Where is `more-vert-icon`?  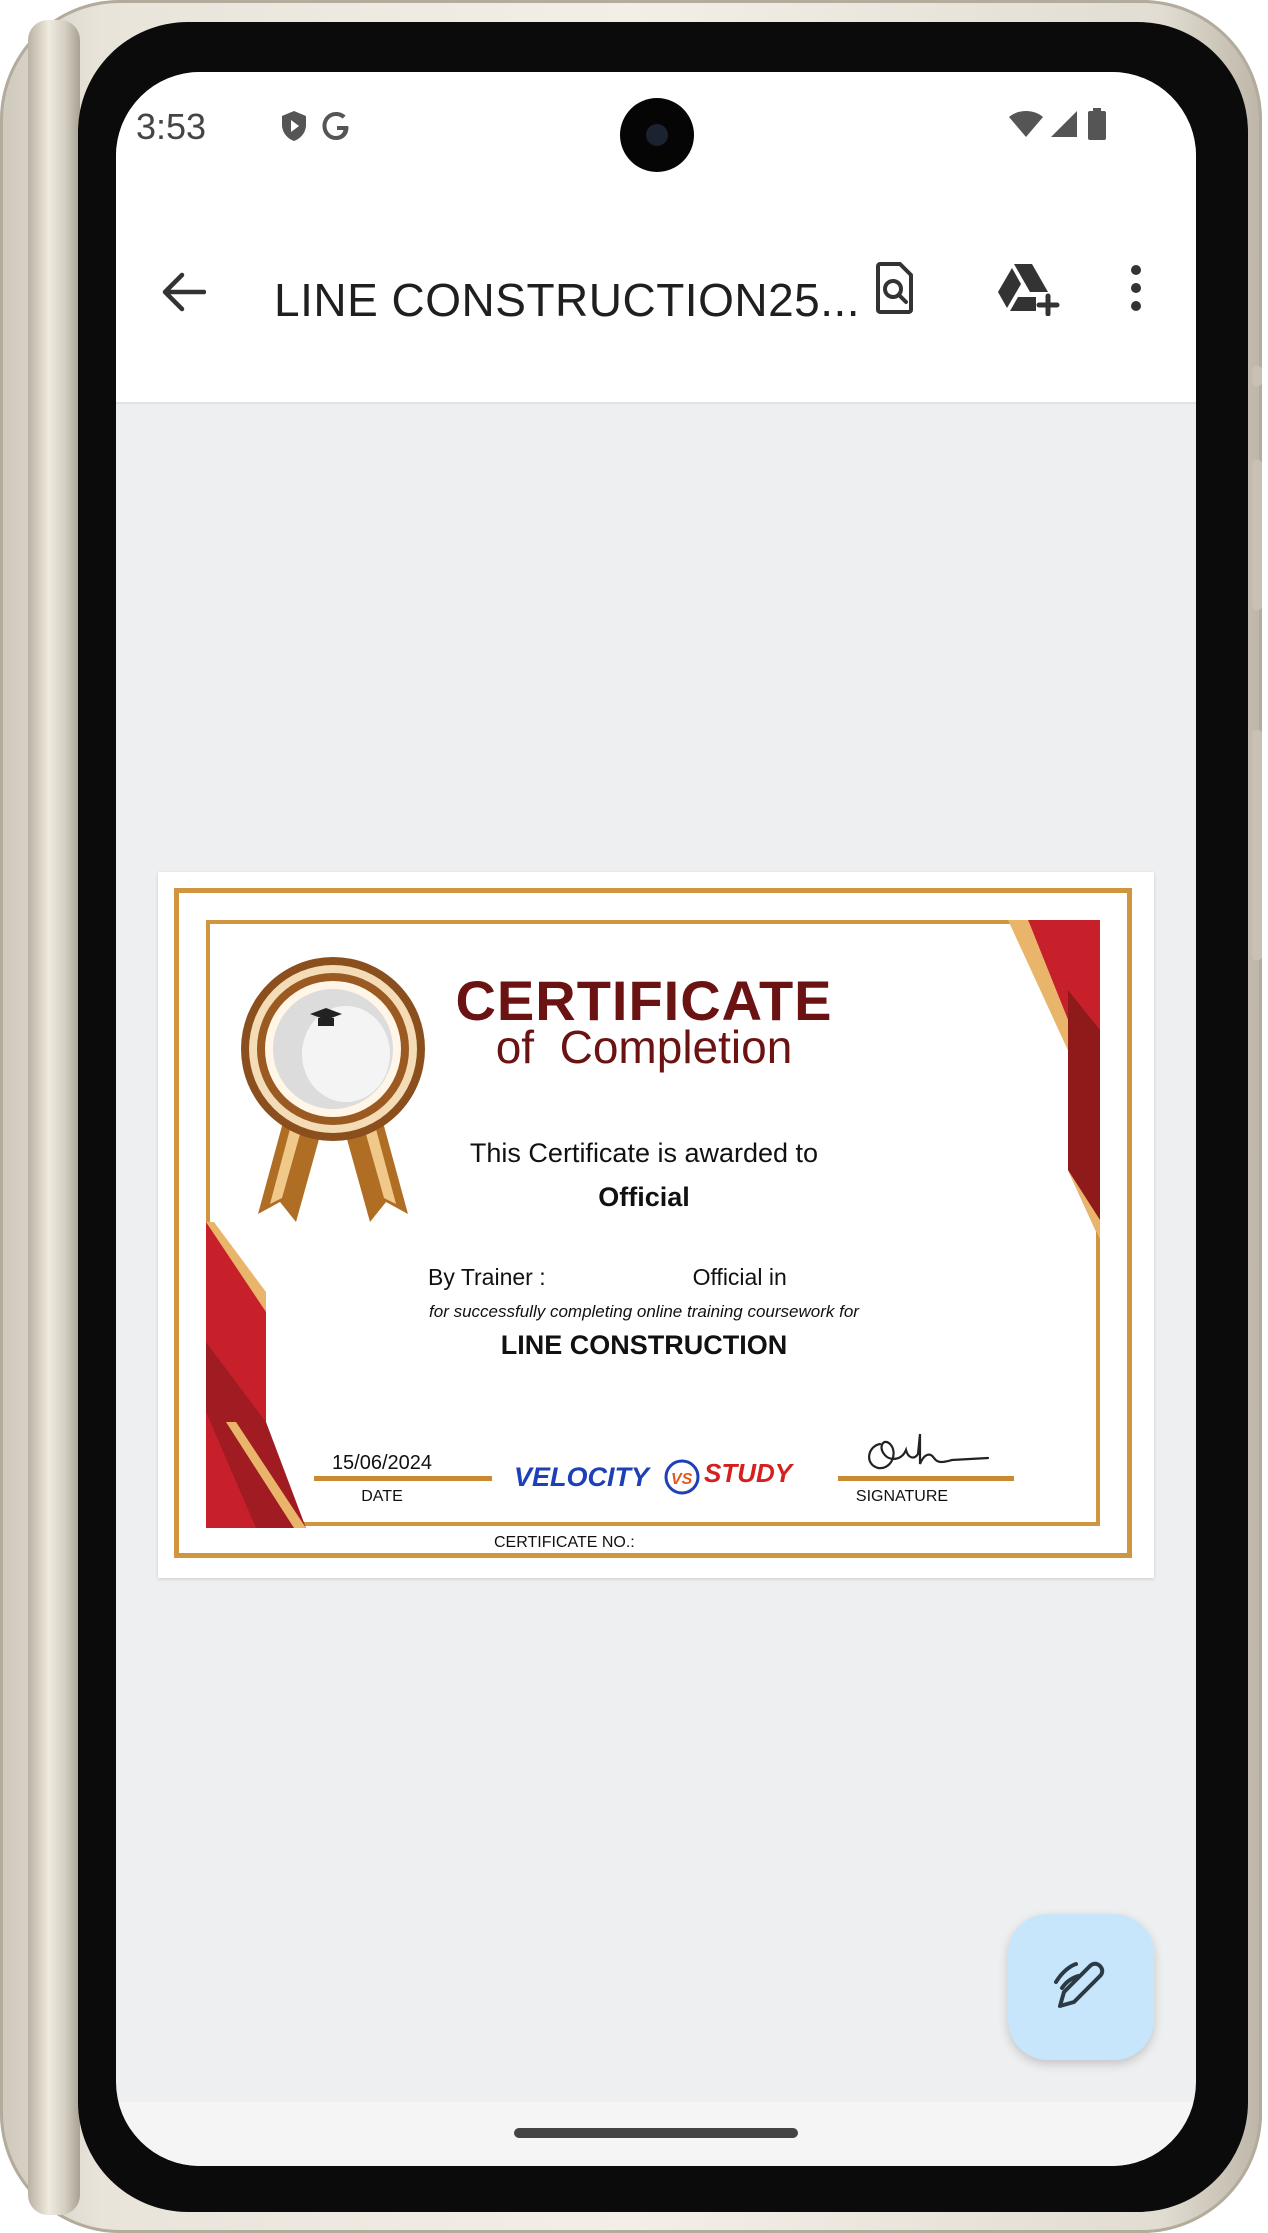 more-vert-icon is located at coordinates (1136, 288).